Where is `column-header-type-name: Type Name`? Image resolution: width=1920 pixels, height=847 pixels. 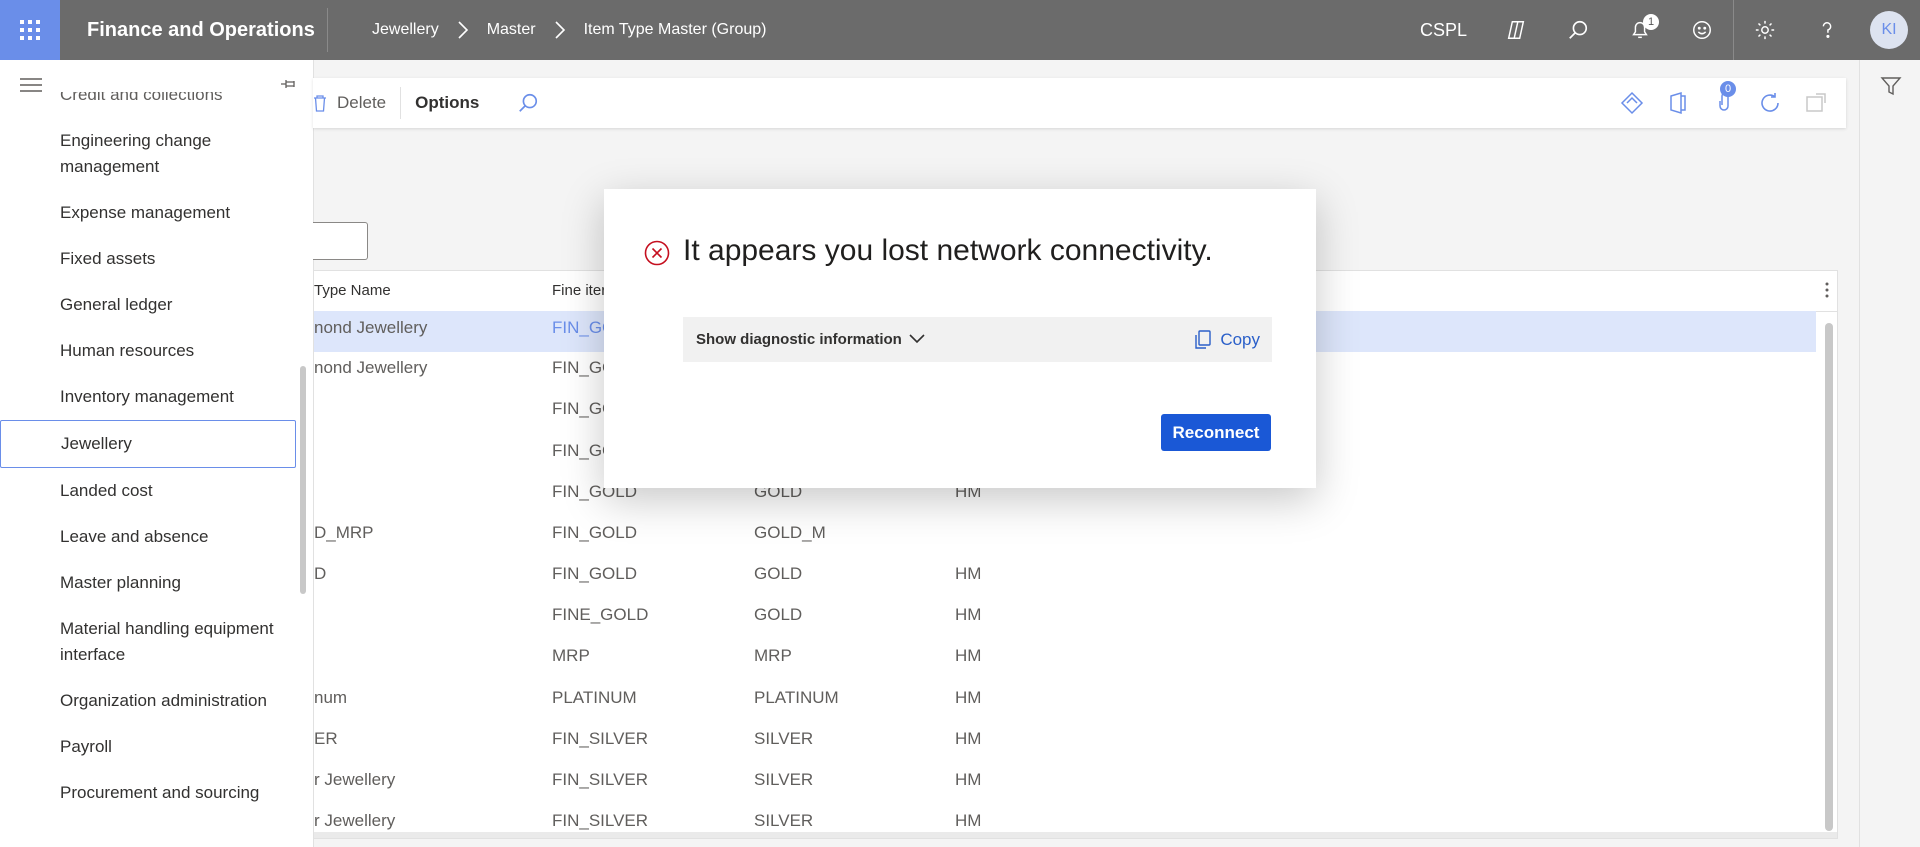
column-header-type-name: Type Name is located at coordinates (352, 291).